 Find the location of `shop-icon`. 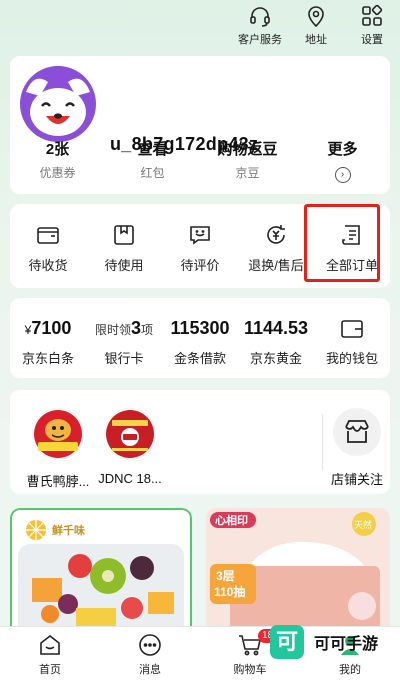

shop-icon is located at coordinates (357, 432).